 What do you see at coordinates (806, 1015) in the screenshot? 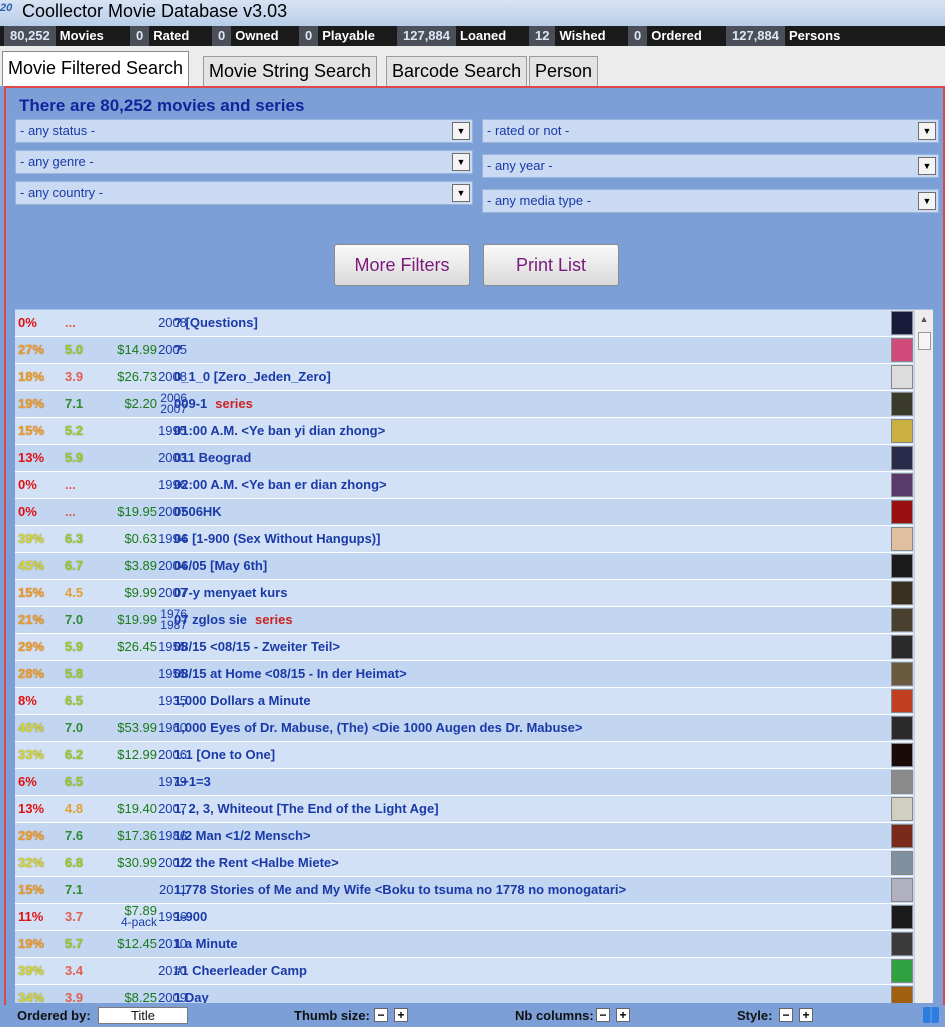
I see `style-increase-button: +` at bounding box center [806, 1015].